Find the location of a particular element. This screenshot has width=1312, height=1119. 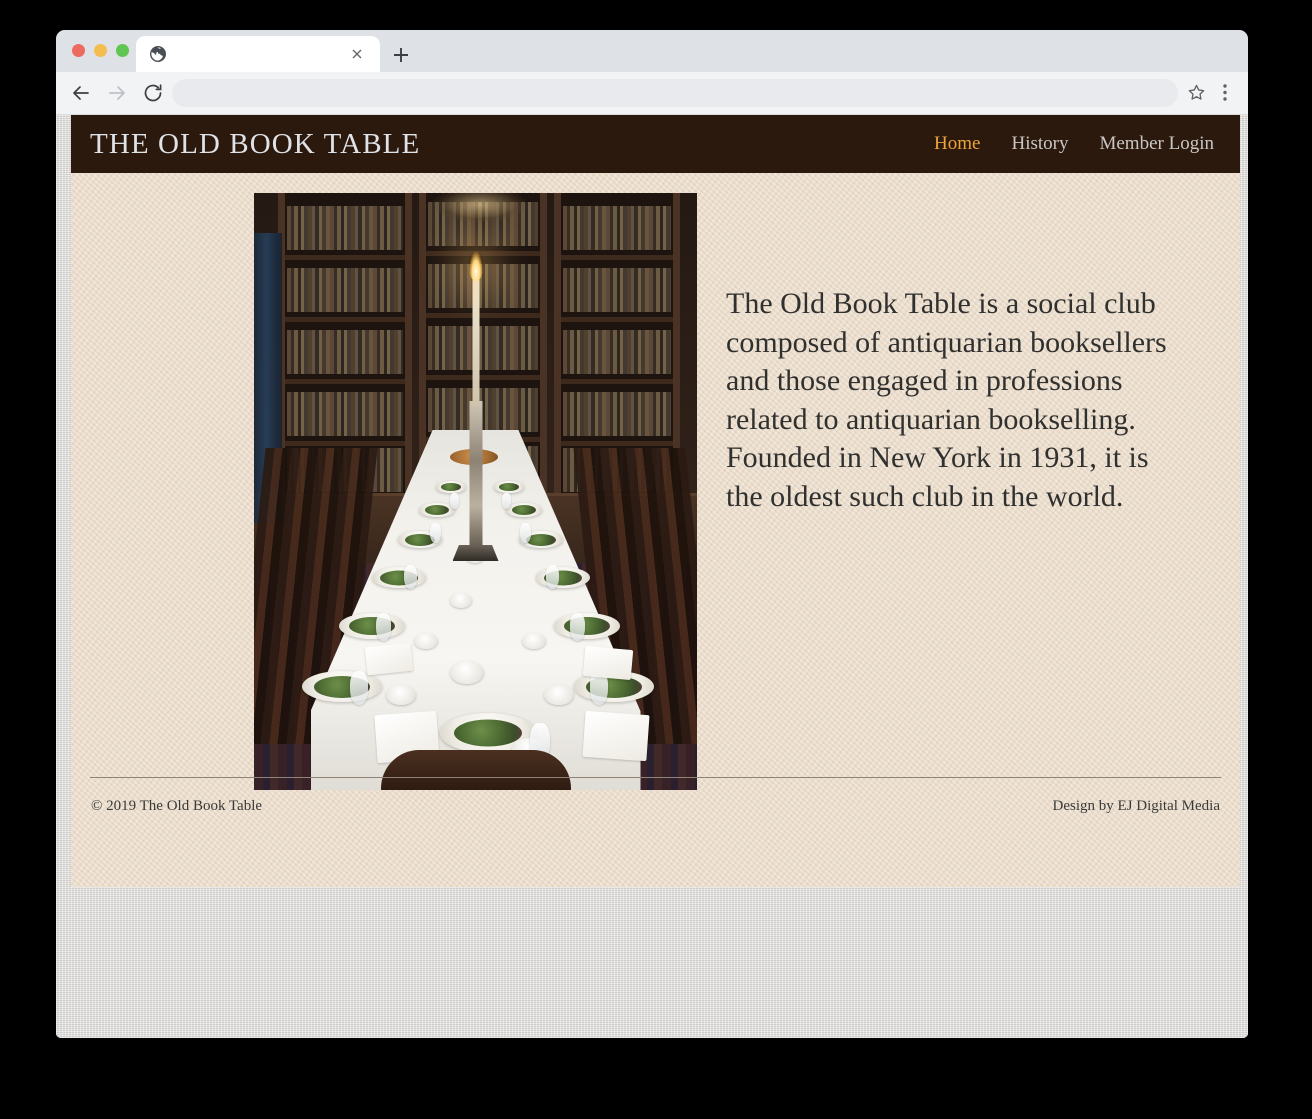

window-minimize-button is located at coordinates (100, 50).